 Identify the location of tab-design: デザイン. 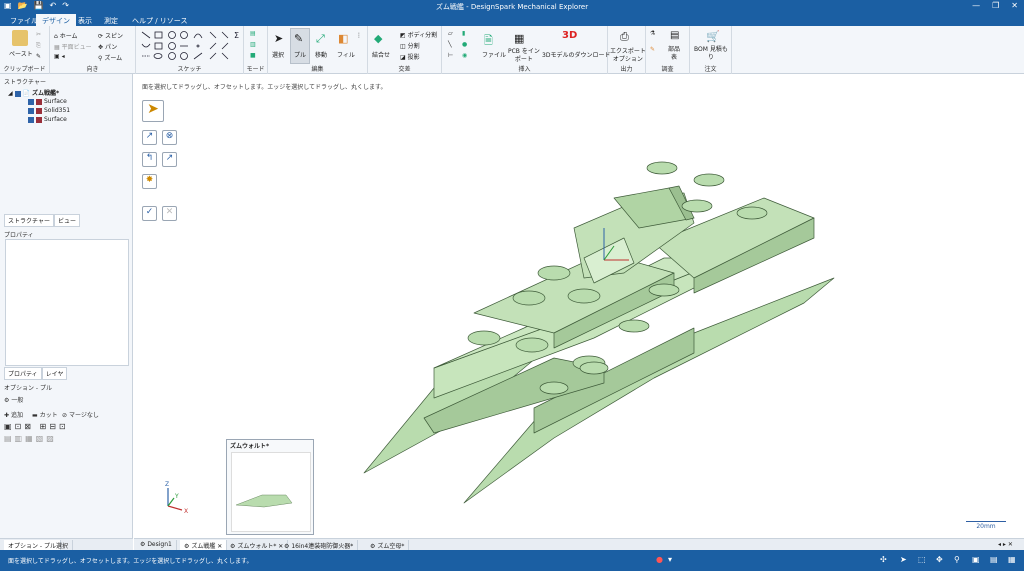
(56, 20).